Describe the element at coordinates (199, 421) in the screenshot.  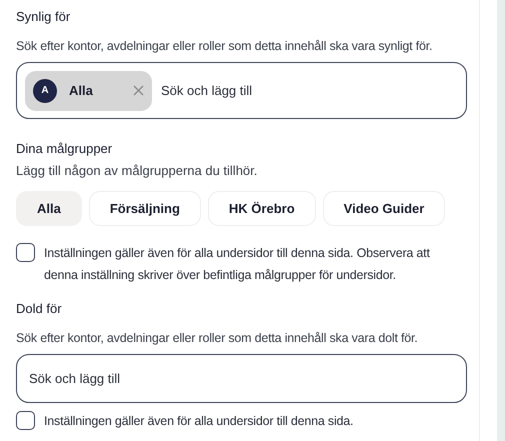
I see `checkbox-label: Inställningen gäller även för alla undersidor till denna sida.` at that location.